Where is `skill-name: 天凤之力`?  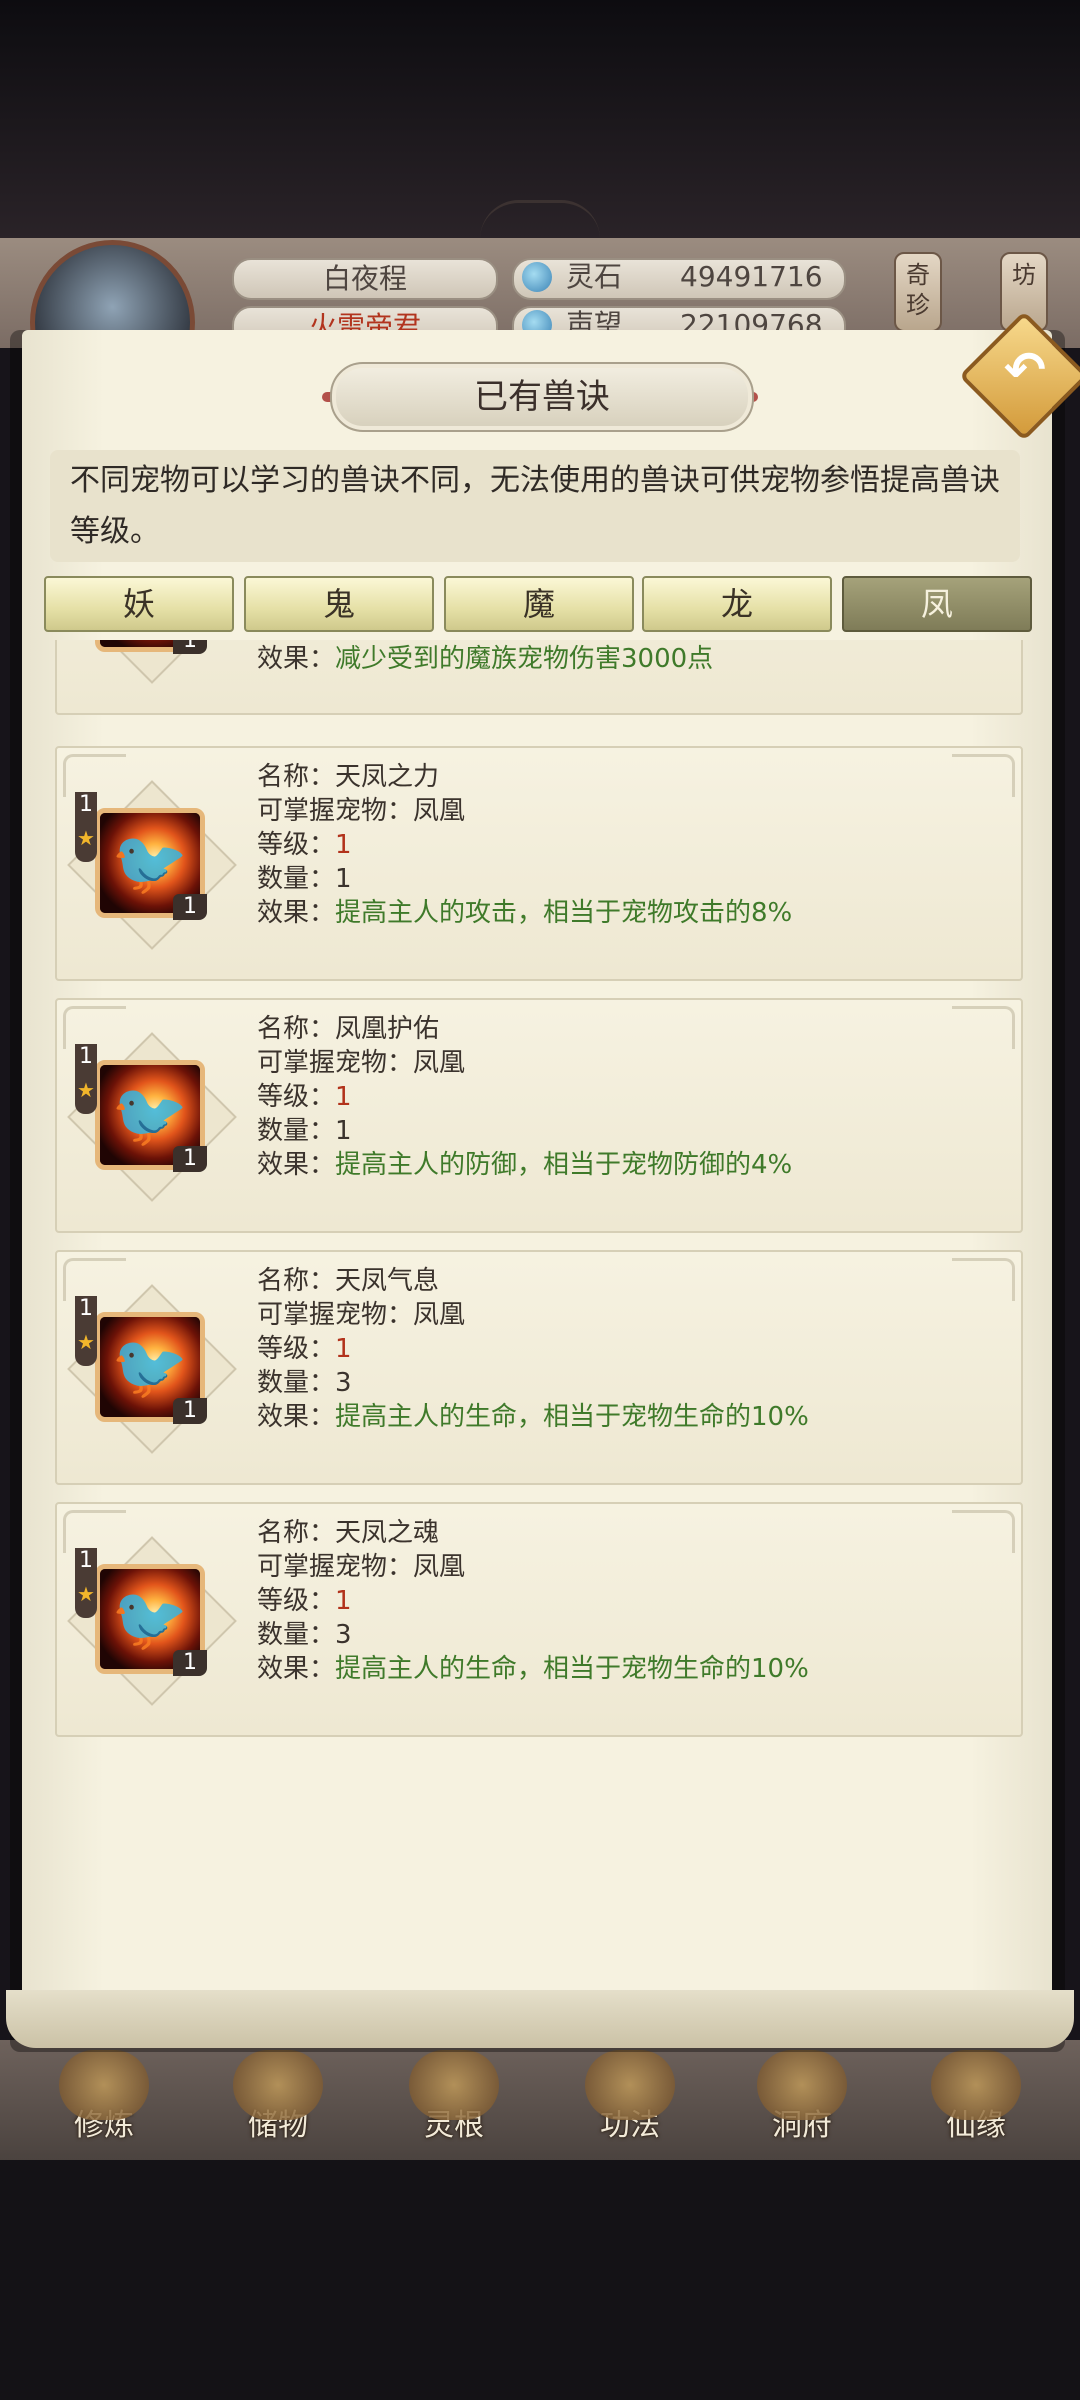 skill-name: 天凤之力 is located at coordinates (387, 777).